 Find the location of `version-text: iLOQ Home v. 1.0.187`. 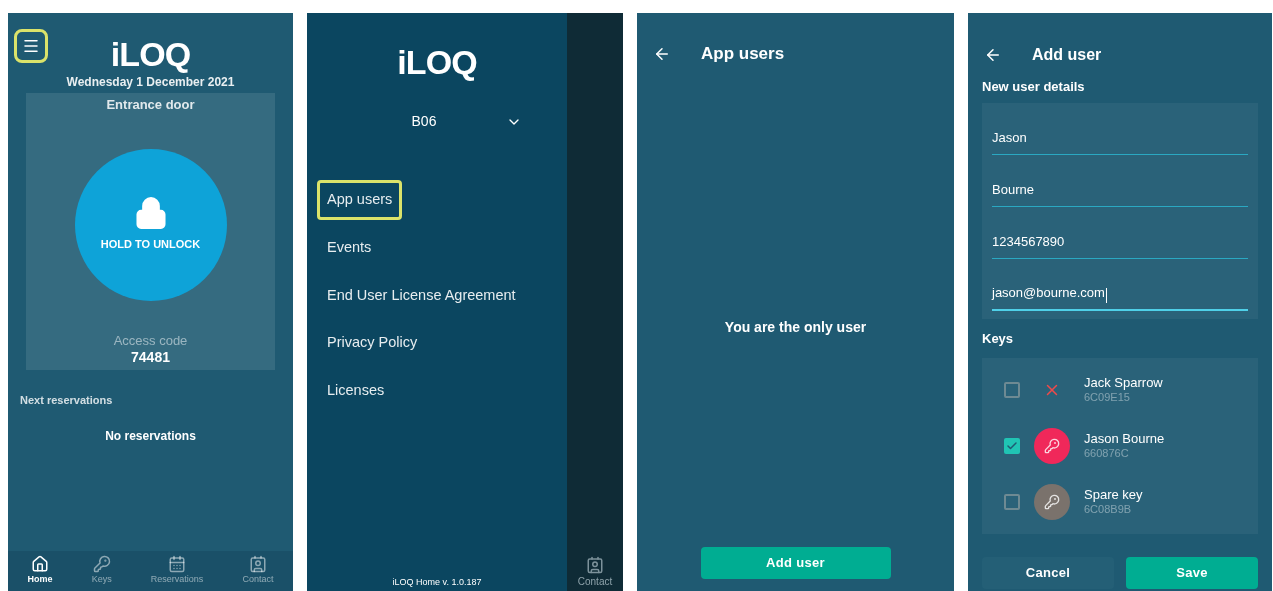

version-text: iLOQ Home v. 1.0.187 is located at coordinates (437, 582).